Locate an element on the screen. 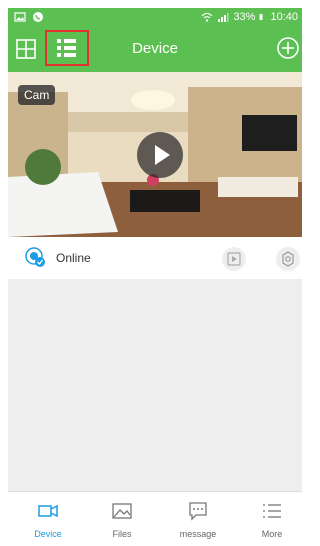  more-list-icon is located at coordinates (272, 511).